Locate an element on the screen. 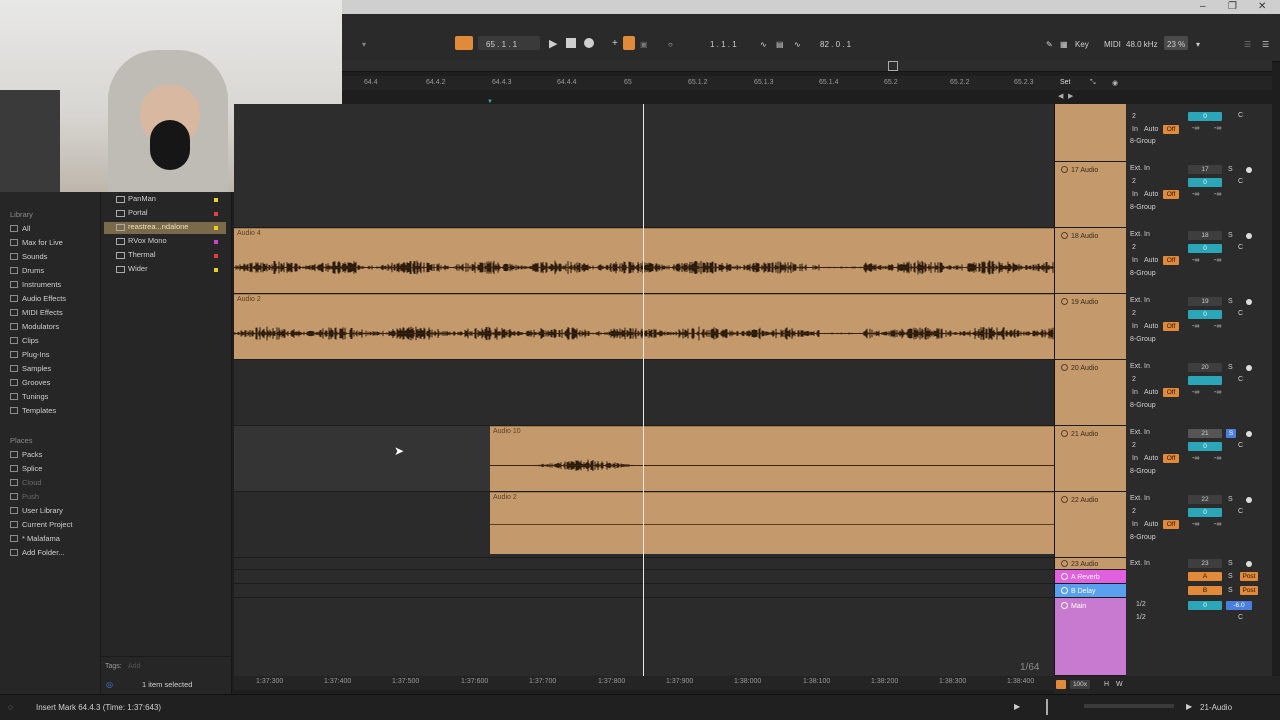 The image size is (1280, 720). return-lane is located at coordinates (644, 577).